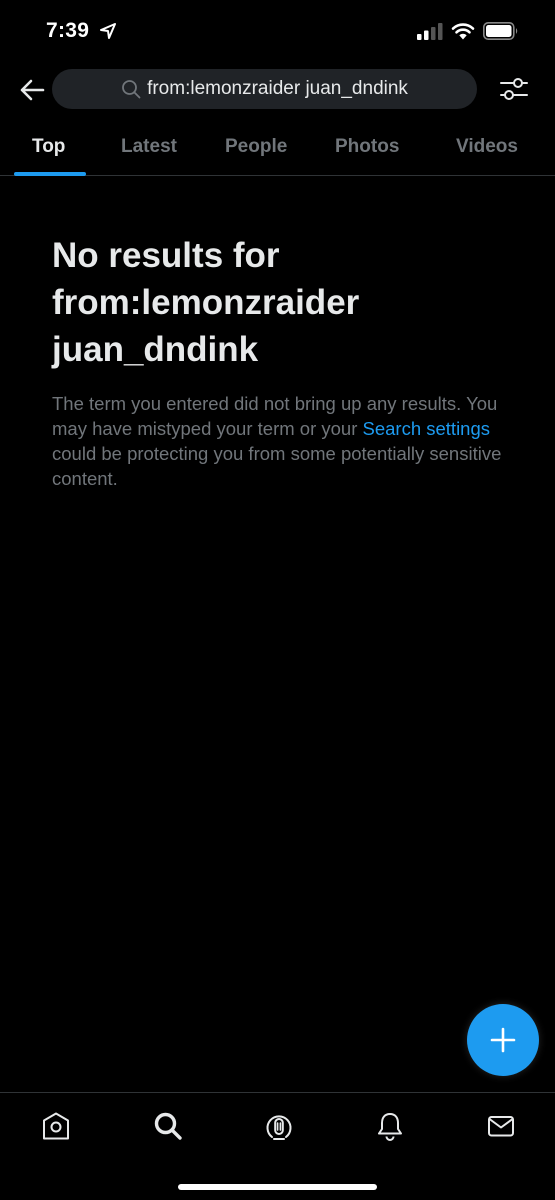  I want to click on battery-icon, so click(500, 31).